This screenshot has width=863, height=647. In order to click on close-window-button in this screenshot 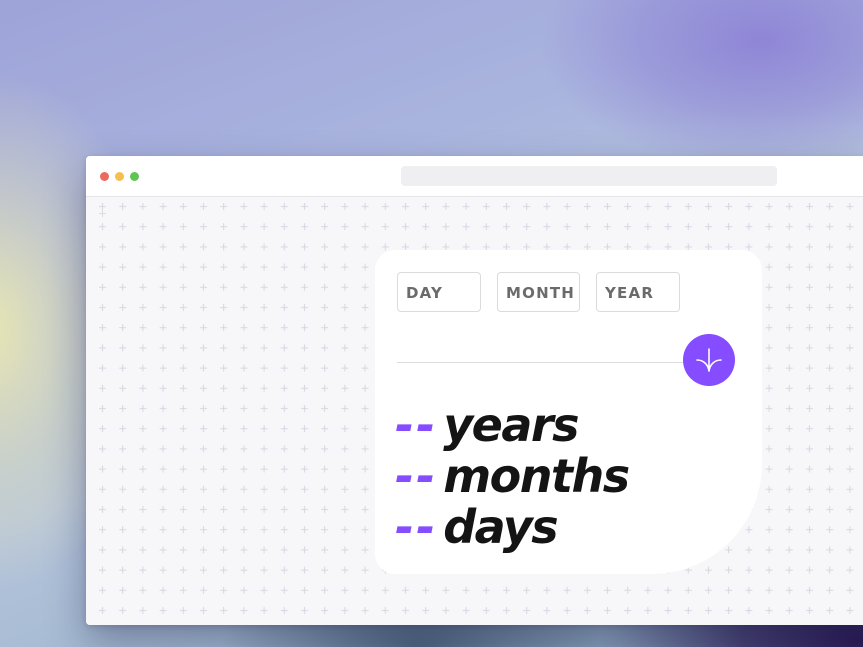, I will do `click(104, 176)`.